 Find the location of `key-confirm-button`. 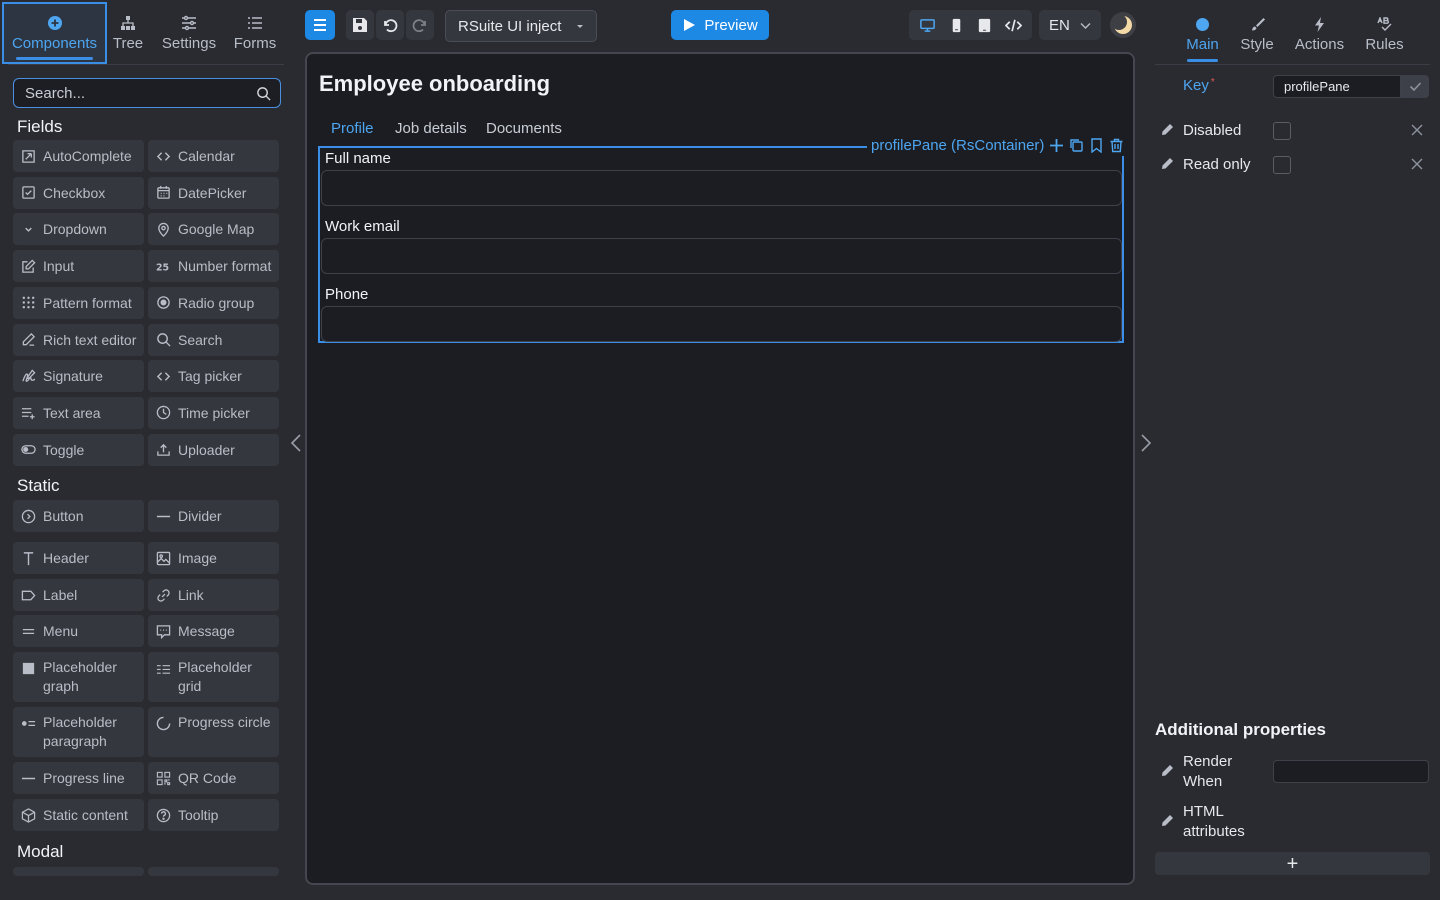

key-confirm-button is located at coordinates (1415, 86).